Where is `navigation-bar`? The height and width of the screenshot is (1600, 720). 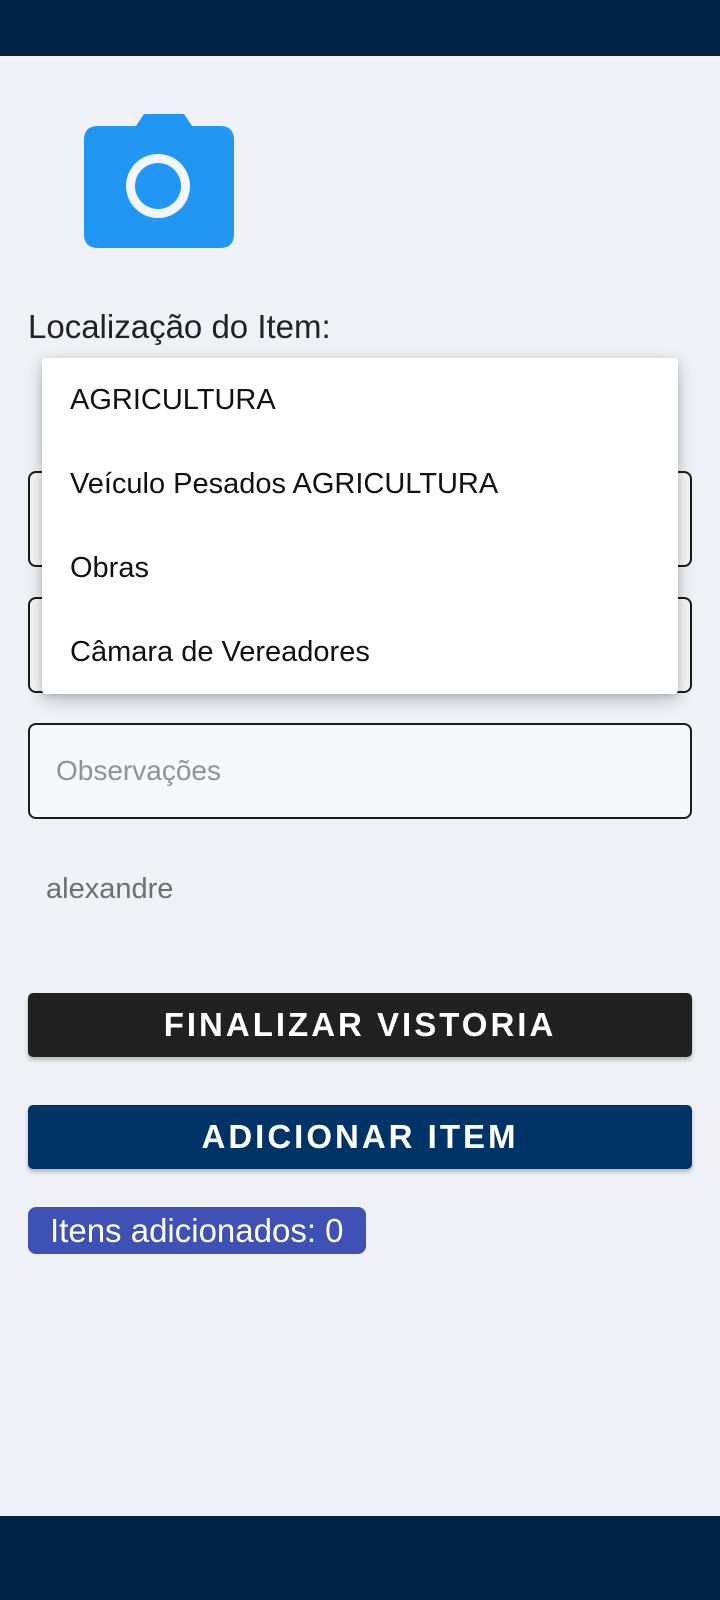 navigation-bar is located at coordinates (360, 1558).